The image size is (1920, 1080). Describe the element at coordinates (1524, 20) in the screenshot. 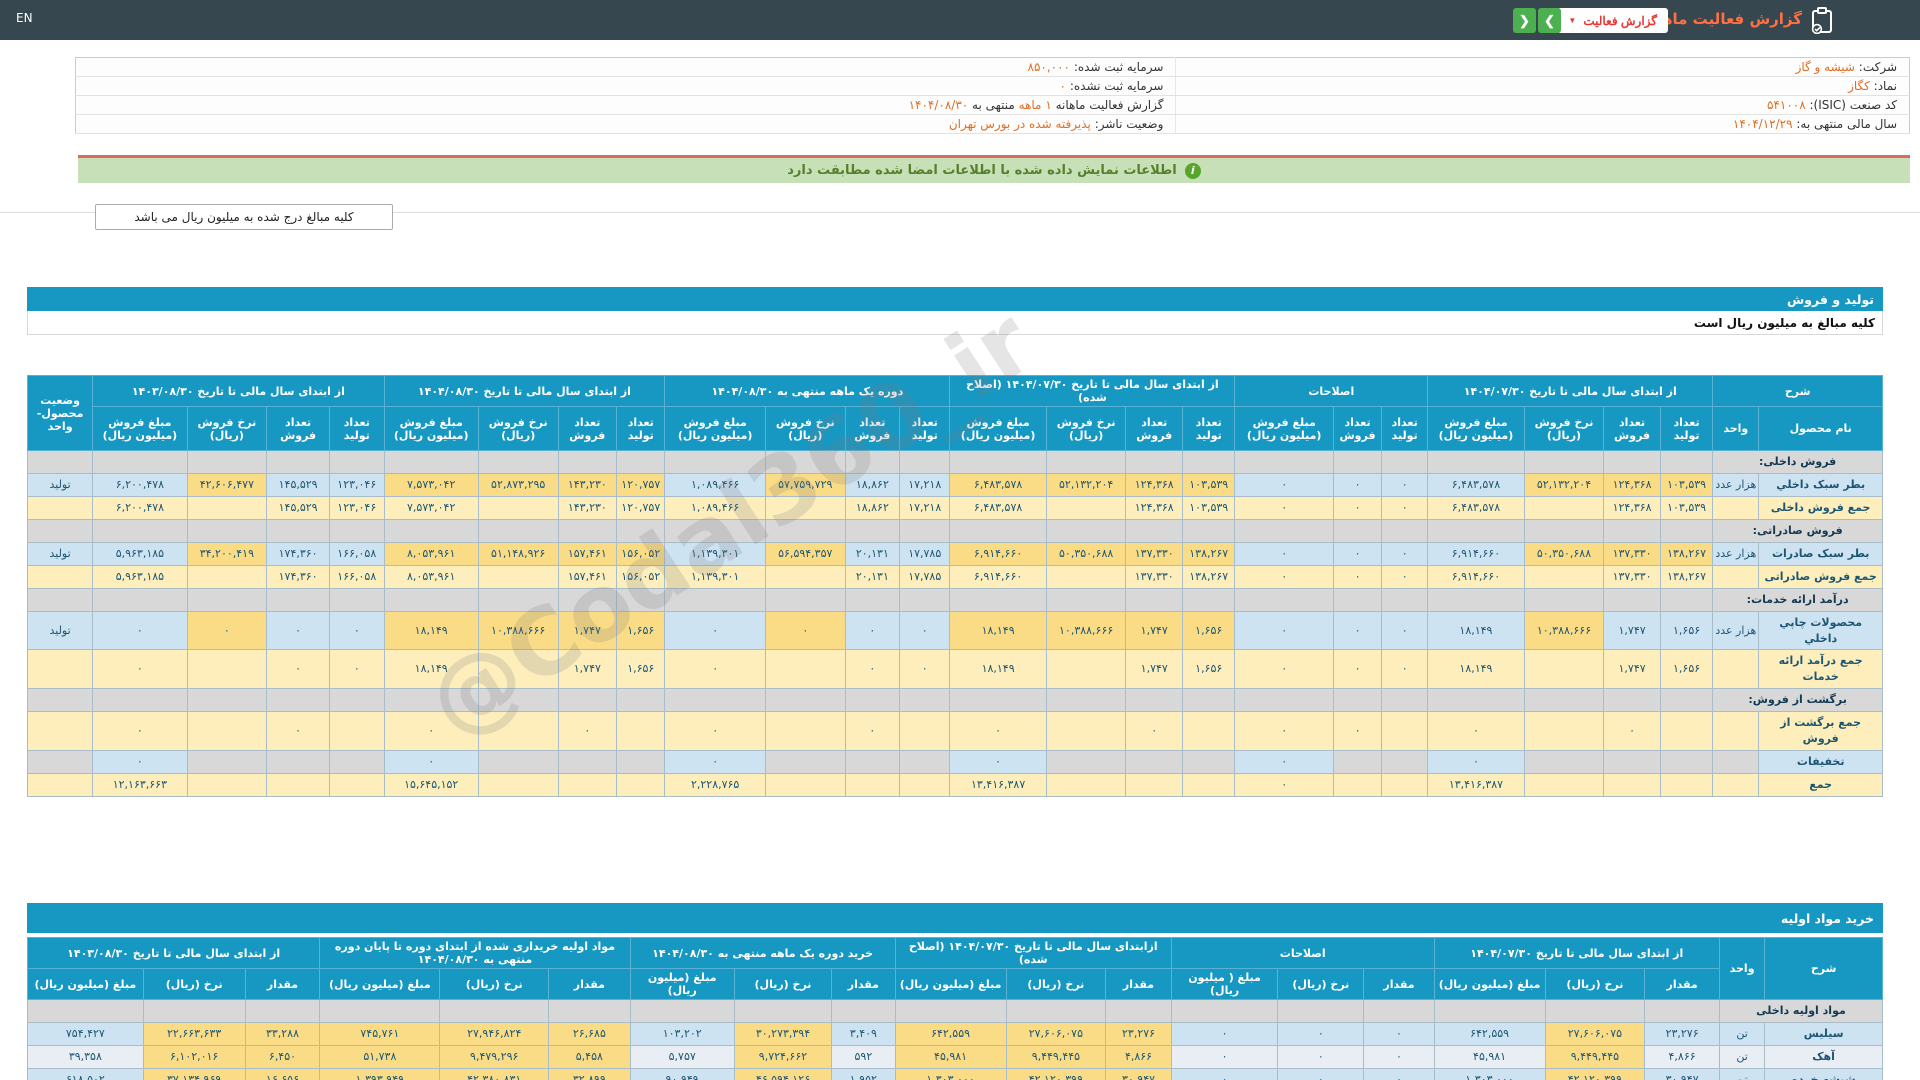

I see `previous-report-button: ❮` at that location.